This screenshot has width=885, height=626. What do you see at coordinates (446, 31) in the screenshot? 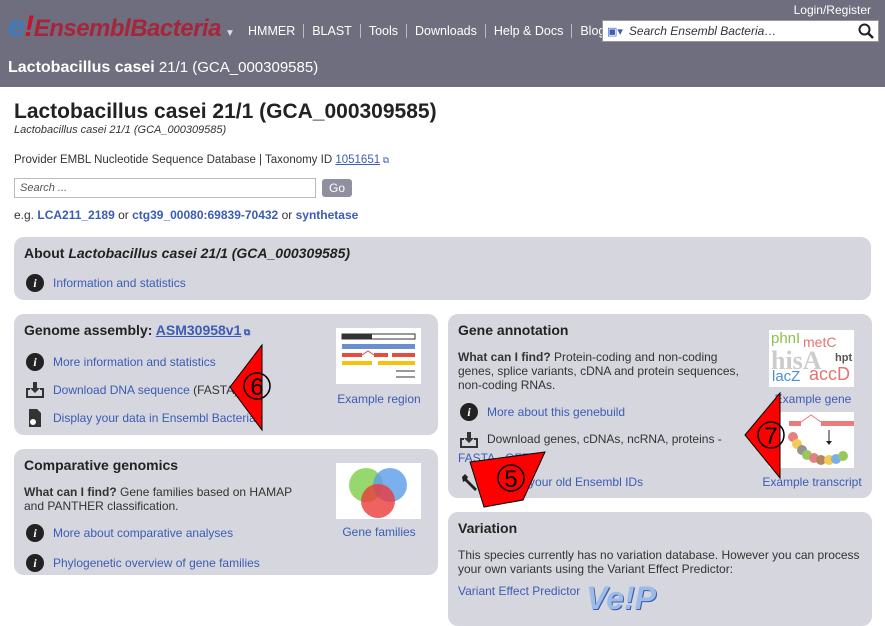
I see `nav-downloads: Downloads` at bounding box center [446, 31].